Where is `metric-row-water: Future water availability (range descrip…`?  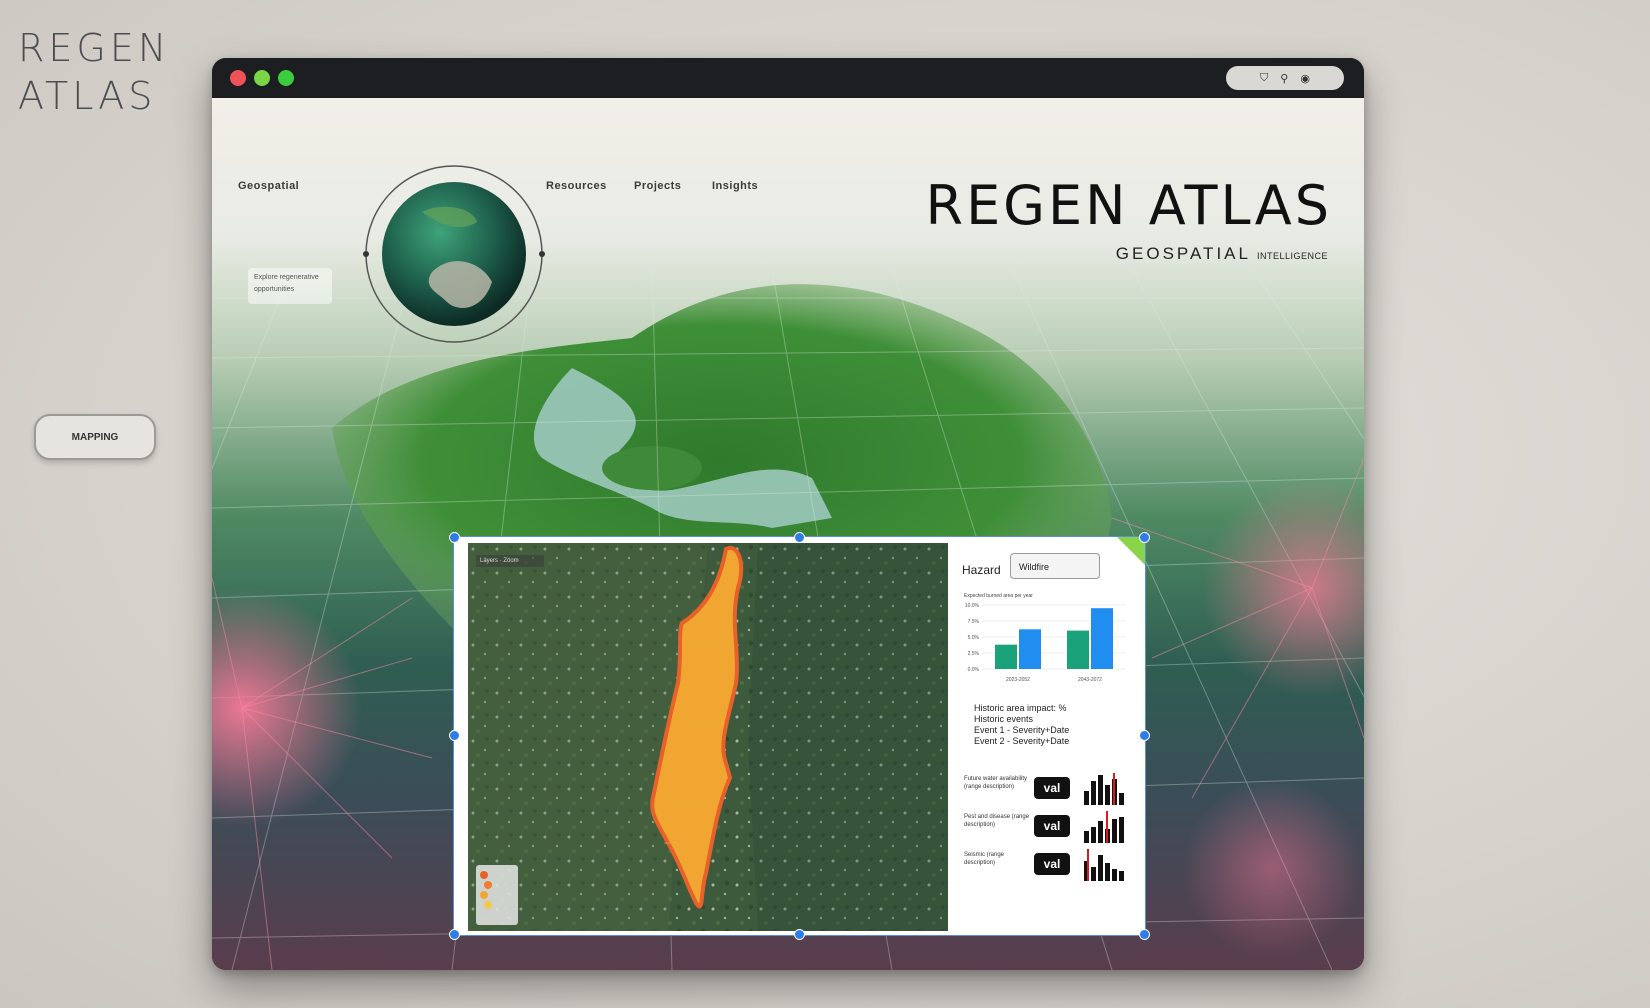
metric-row-water: Future water availability (range descrip… is located at coordinates (1049, 789).